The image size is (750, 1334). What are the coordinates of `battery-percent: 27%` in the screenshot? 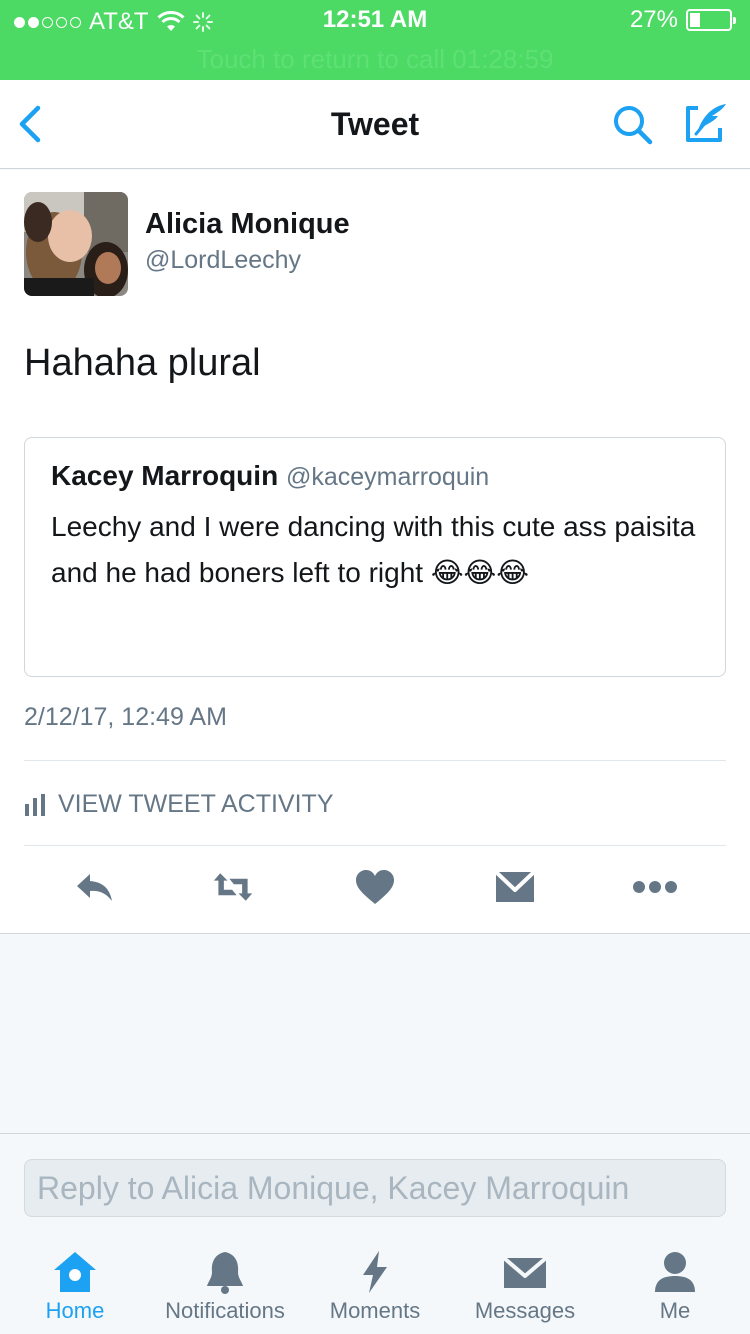 It's located at (653, 19).